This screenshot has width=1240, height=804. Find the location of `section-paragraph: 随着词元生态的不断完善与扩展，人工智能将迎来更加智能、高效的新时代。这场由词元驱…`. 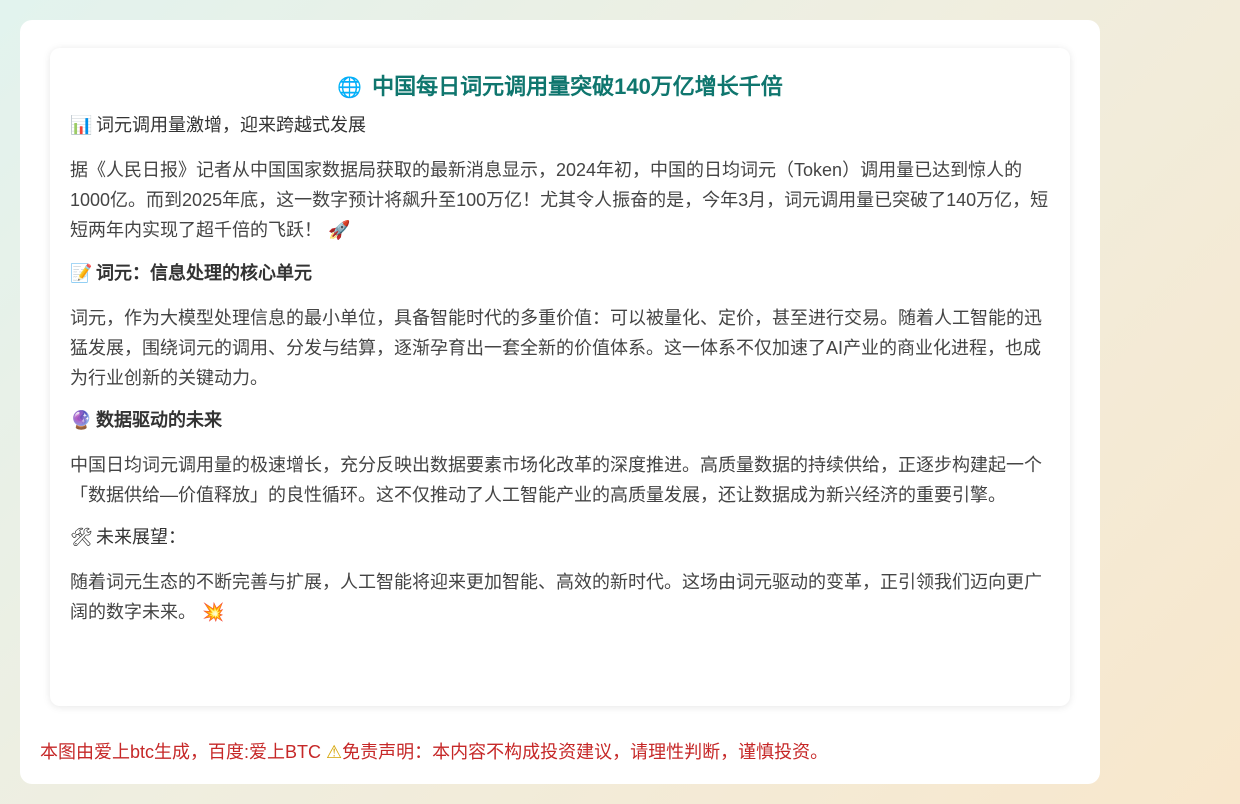

section-paragraph: 随着词元生态的不断完善与扩展，人工智能将迎来更加智能、高效的新时代。这场由词元驱… is located at coordinates (560, 597).